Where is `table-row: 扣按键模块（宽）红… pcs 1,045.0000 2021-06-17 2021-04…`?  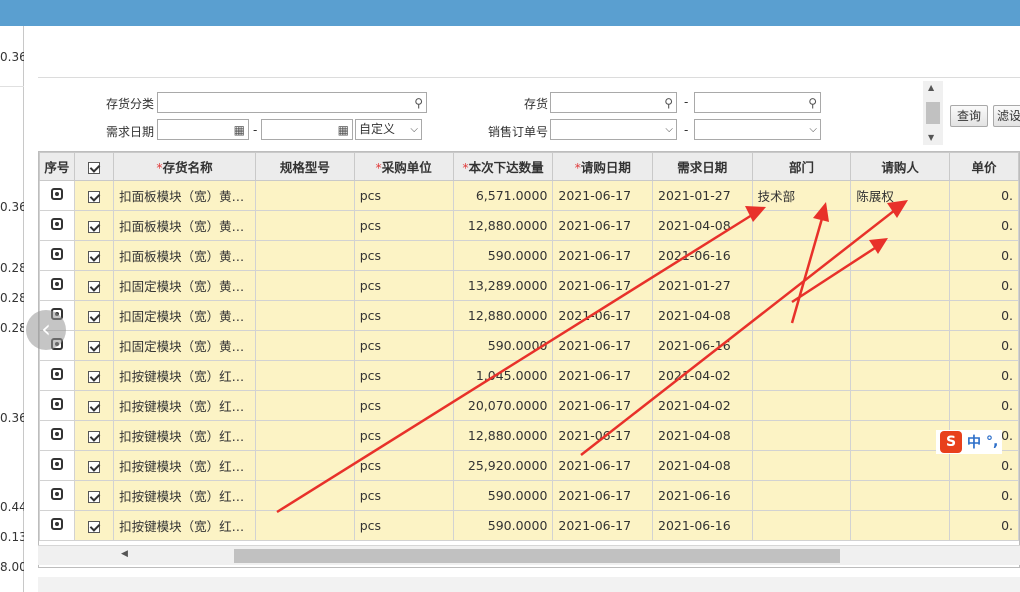 table-row: 扣按键模块（宽）红… pcs 1,045.0000 2021-06-17 2021-04… is located at coordinates (529, 375).